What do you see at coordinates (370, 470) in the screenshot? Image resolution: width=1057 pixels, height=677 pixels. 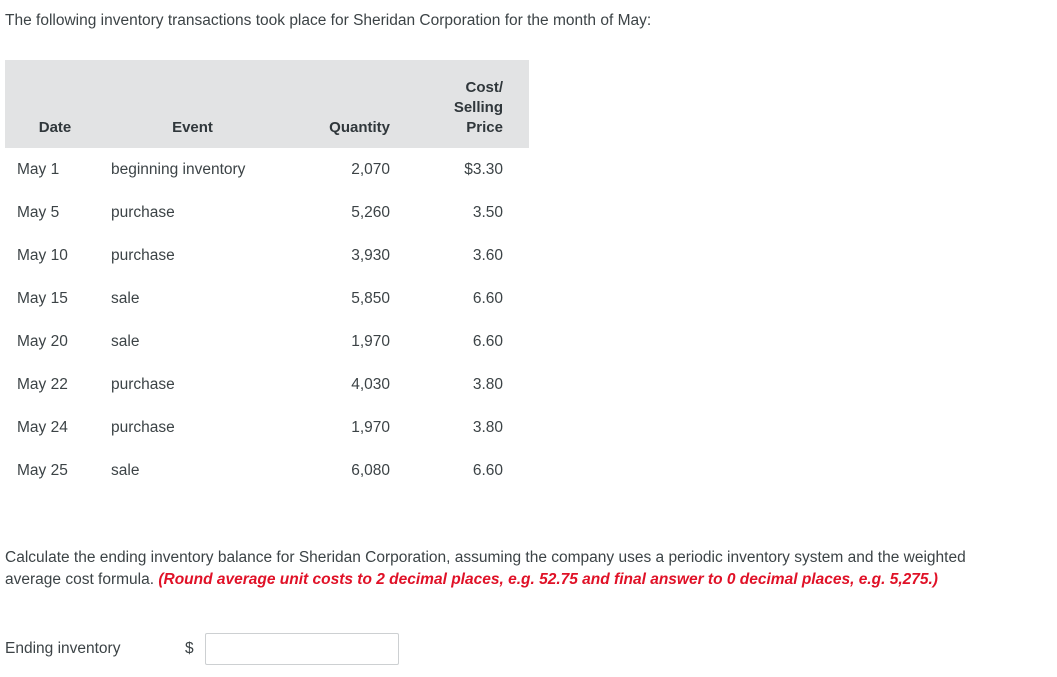 I see `cell-quantity: 6,080` at bounding box center [370, 470].